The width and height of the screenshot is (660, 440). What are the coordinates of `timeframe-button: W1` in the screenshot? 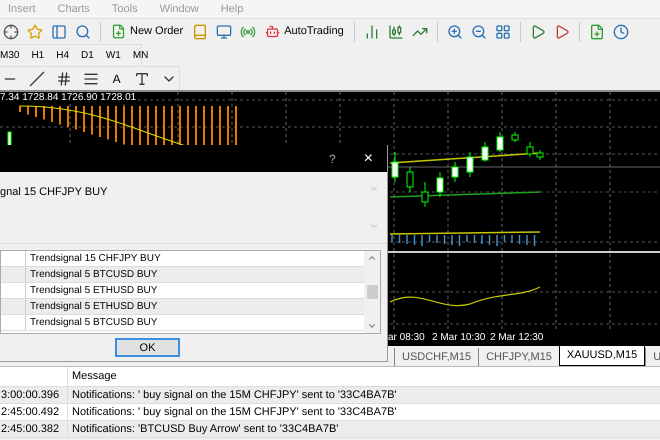 It's located at (113, 55).